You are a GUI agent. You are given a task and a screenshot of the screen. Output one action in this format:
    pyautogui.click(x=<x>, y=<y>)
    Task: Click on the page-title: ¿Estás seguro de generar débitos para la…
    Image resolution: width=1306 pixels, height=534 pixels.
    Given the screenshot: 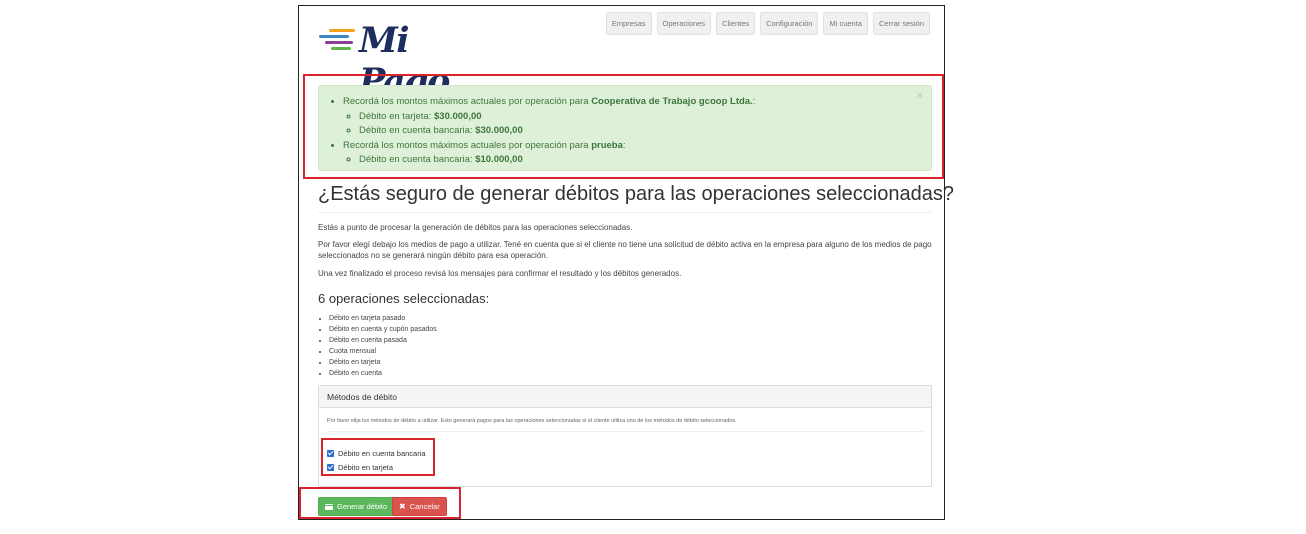 What is the action you would take?
    pyautogui.click(x=636, y=198)
    